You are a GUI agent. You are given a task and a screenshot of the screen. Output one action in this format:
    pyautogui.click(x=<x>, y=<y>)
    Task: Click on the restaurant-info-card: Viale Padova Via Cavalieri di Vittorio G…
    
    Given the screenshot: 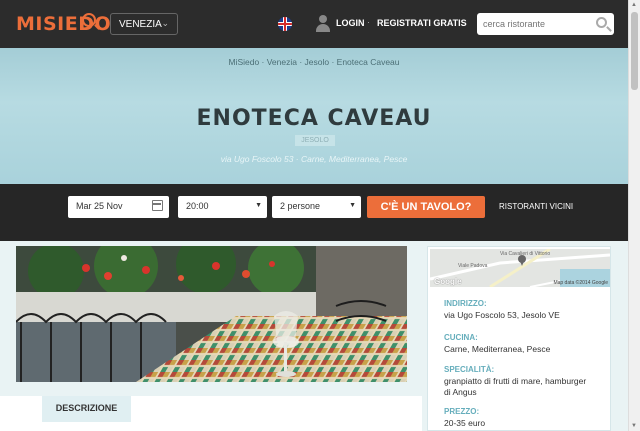 What is the action you would take?
    pyautogui.click(x=519, y=338)
    